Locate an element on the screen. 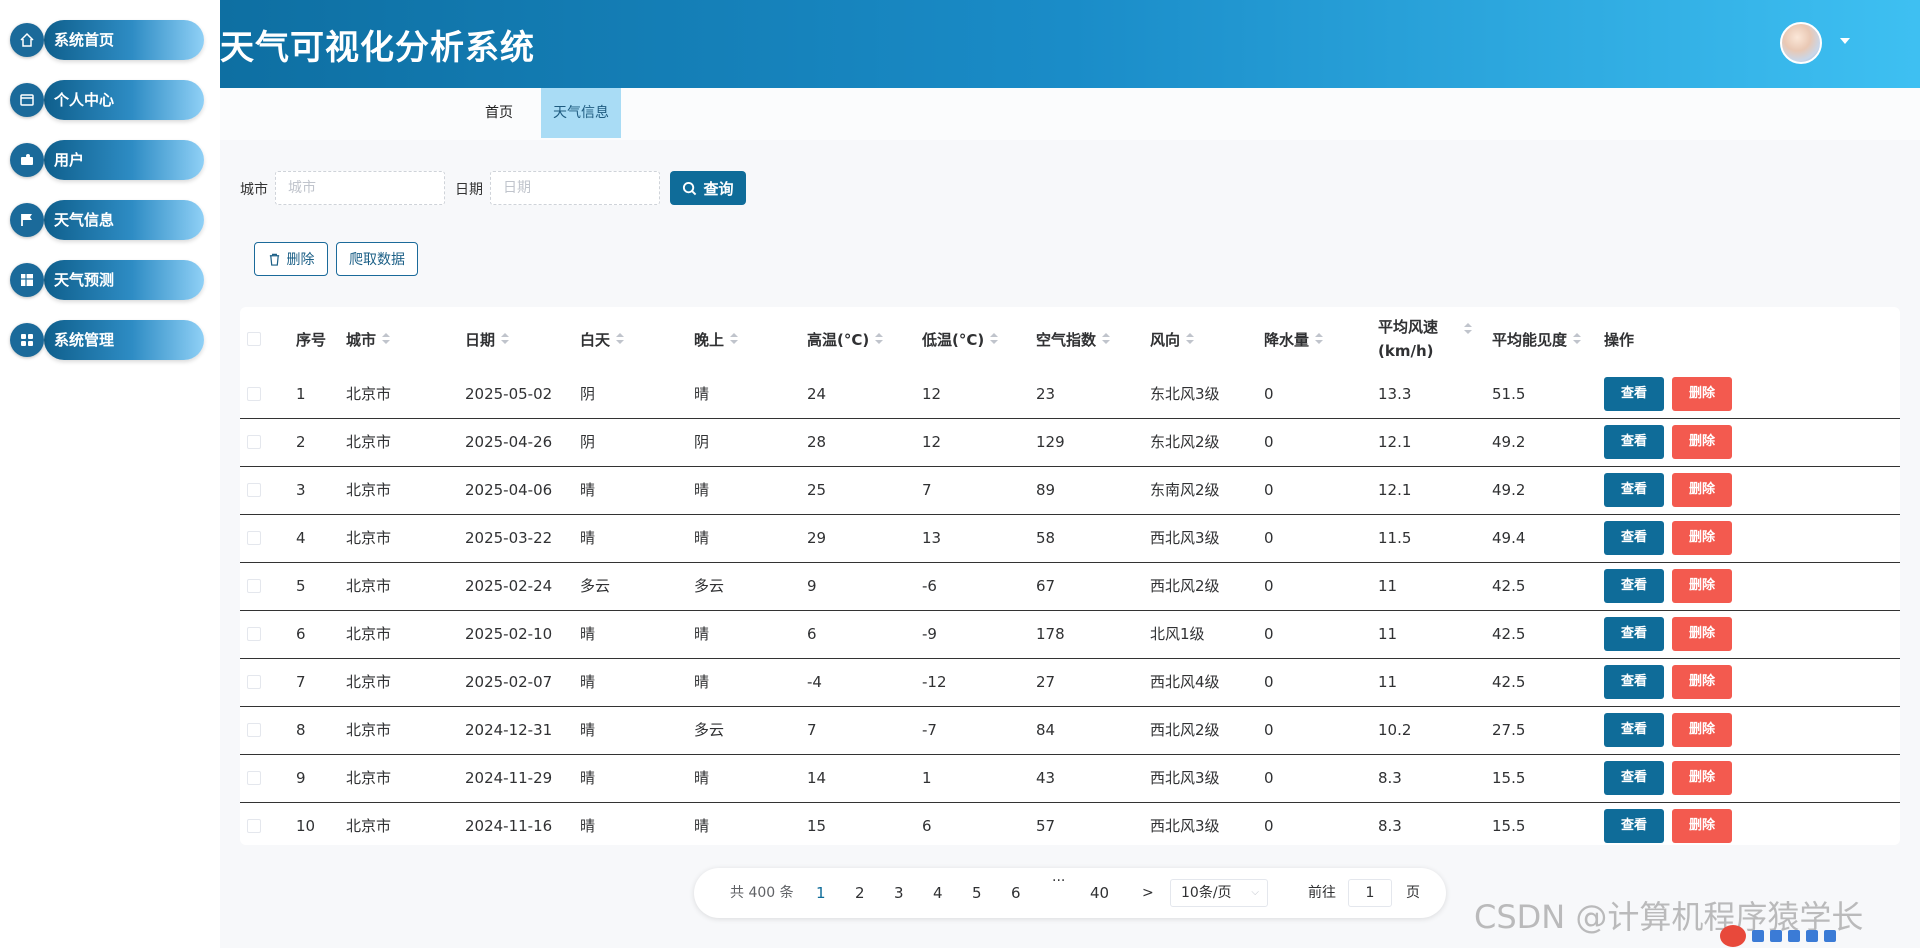 This screenshot has width=1920, height=948. page-6: 6 is located at coordinates (1016, 893).